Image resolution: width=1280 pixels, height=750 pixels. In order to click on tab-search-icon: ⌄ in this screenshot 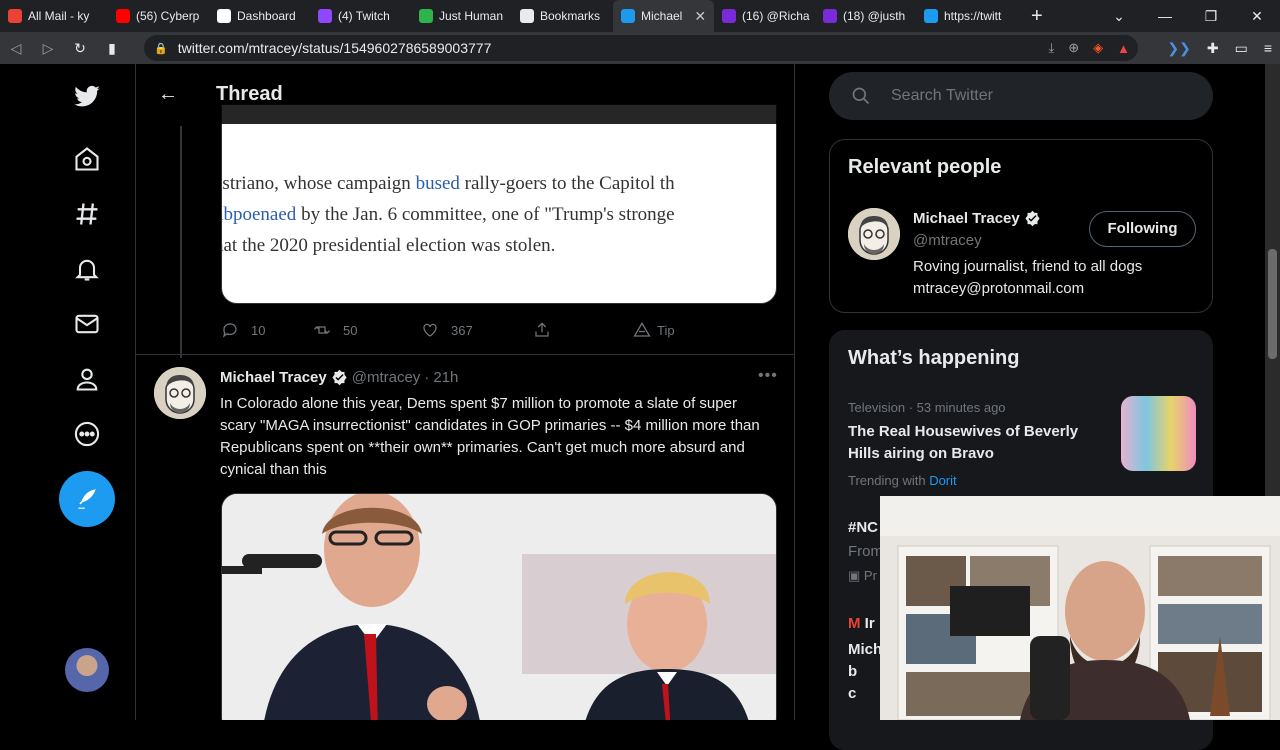, I will do `click(1119, 16)`.